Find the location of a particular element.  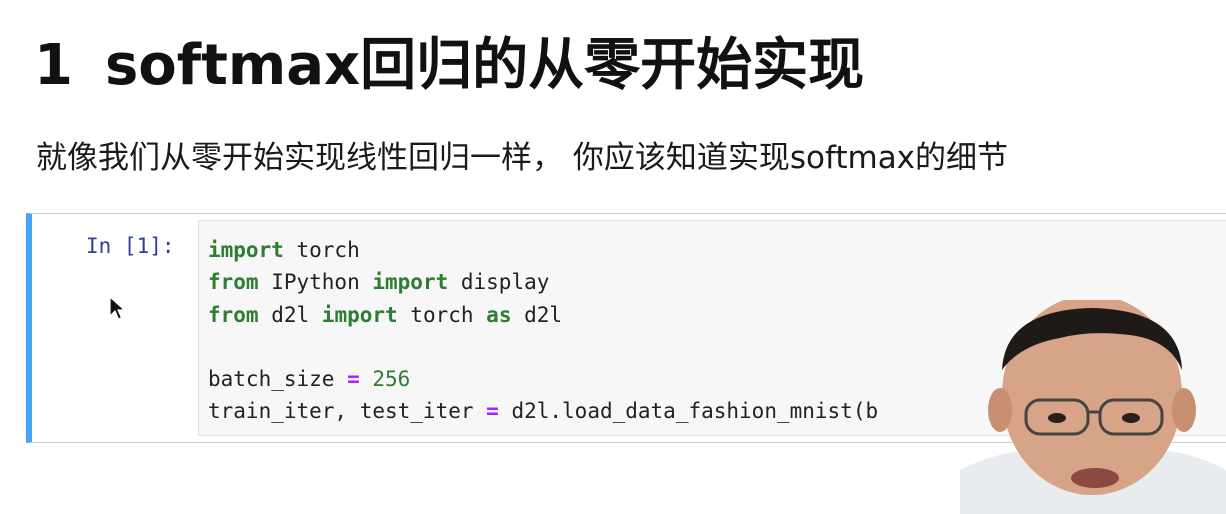

cell-prompt: In [1]: is located at coordinates (130, 246).